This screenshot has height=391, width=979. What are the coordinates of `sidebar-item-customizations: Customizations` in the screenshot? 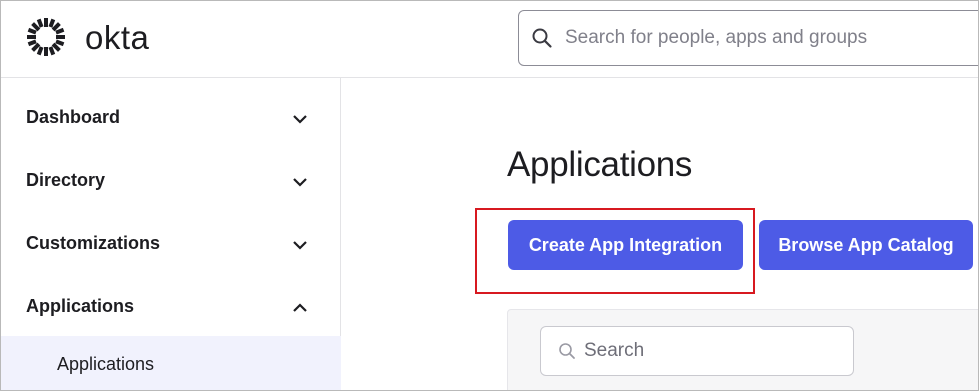 It's located at (171, 243).